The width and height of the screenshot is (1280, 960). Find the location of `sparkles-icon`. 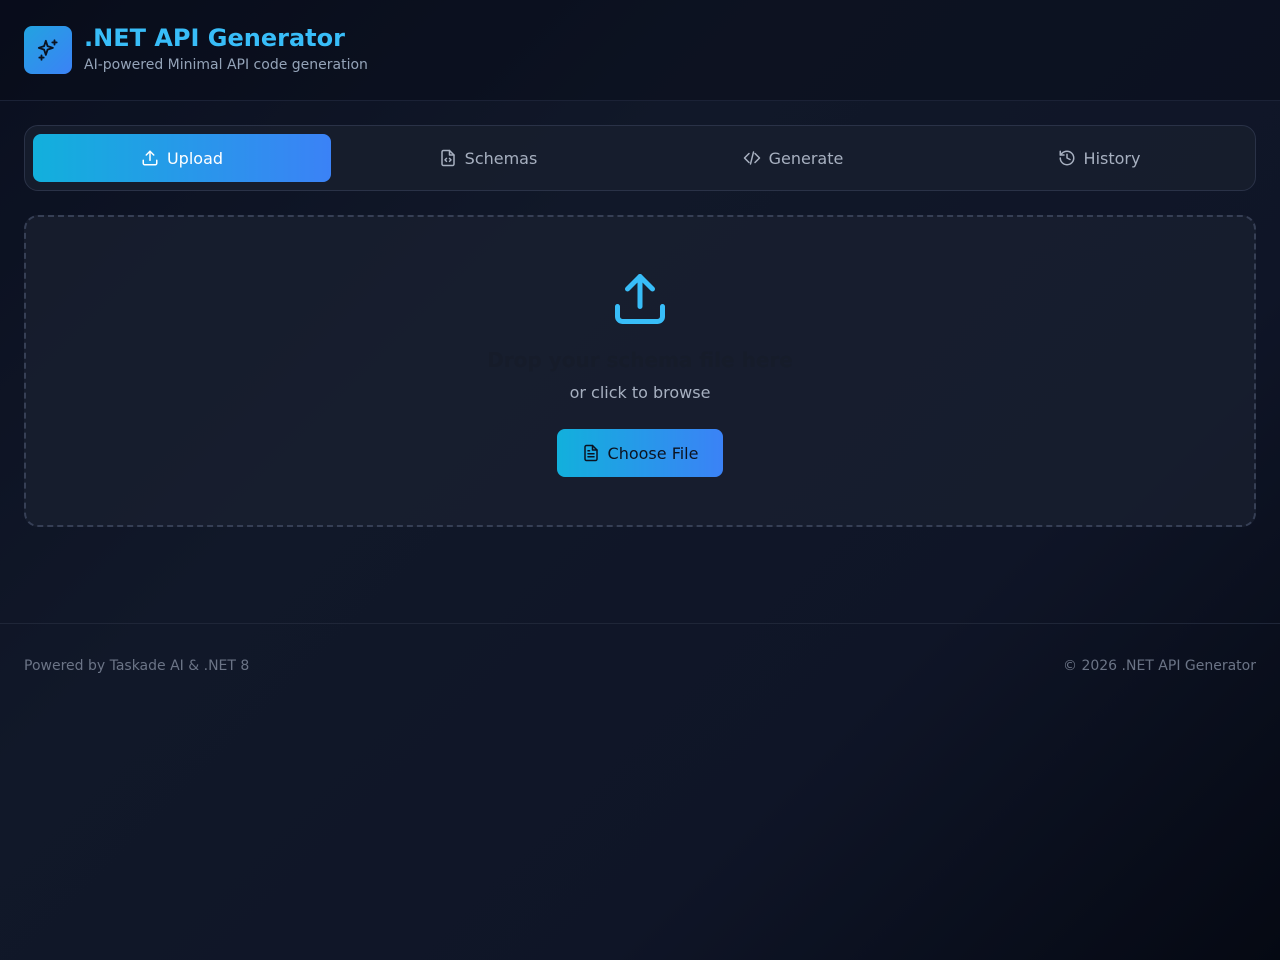

sparkles-icon is located at coordinates (47, 50).